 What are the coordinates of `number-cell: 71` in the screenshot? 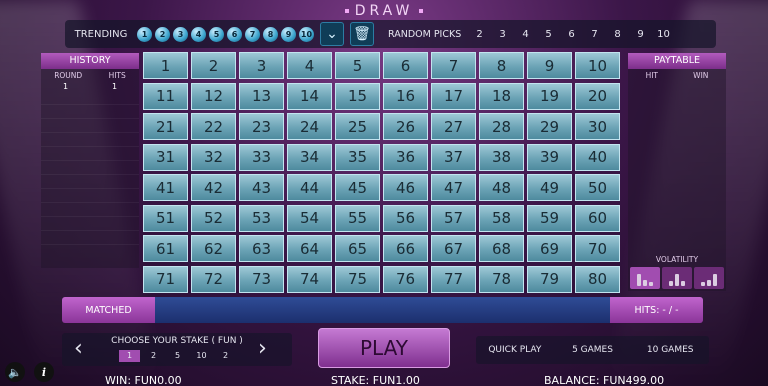 It's located at (165, 279).